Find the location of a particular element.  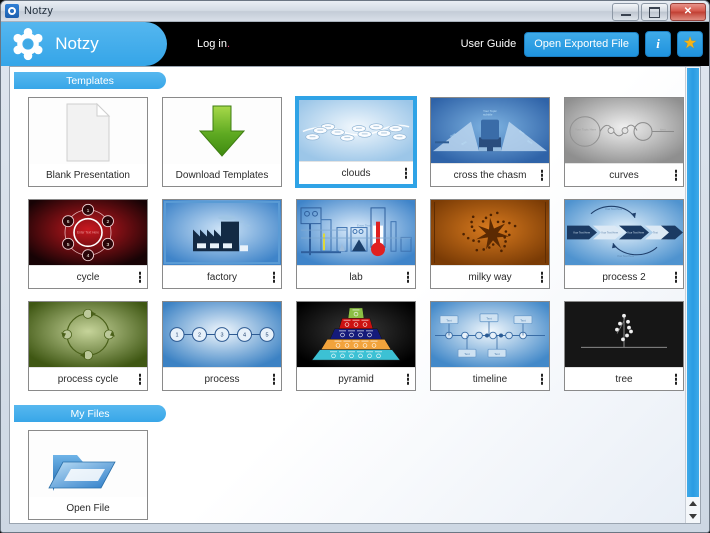

factory-thumbnail is located at coordinates (222, 232).